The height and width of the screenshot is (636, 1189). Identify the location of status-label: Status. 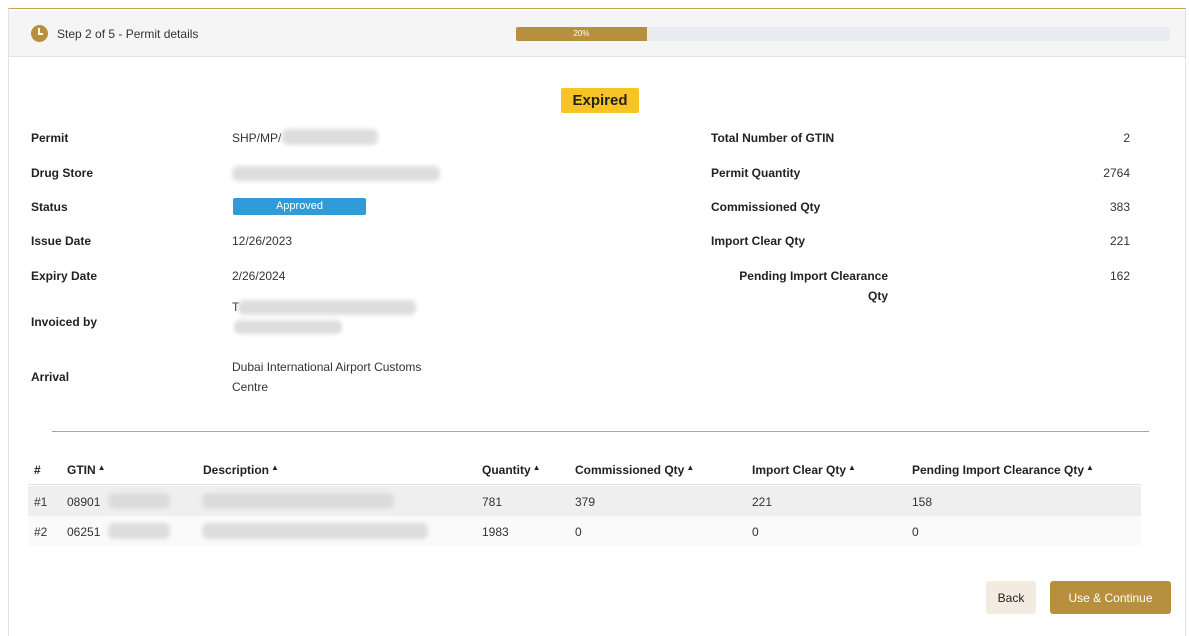
(49, 207).